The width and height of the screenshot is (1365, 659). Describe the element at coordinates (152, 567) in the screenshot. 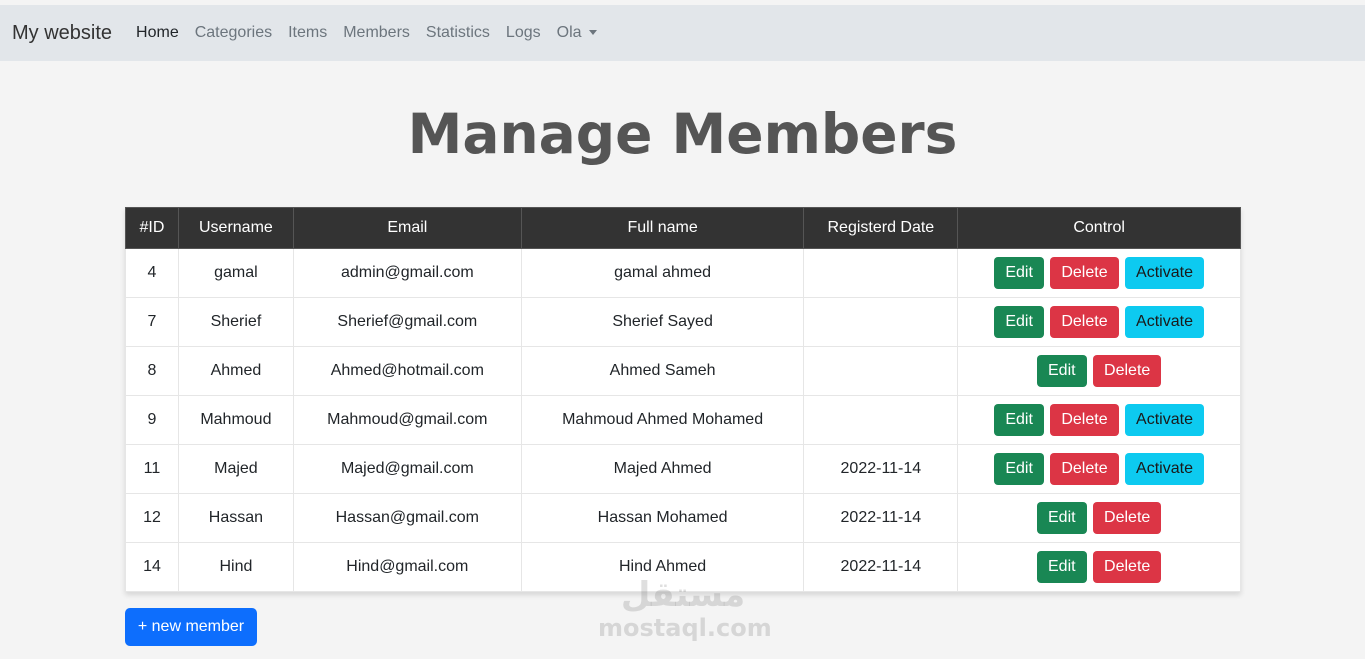

I see `cell-id: 14` at that location.